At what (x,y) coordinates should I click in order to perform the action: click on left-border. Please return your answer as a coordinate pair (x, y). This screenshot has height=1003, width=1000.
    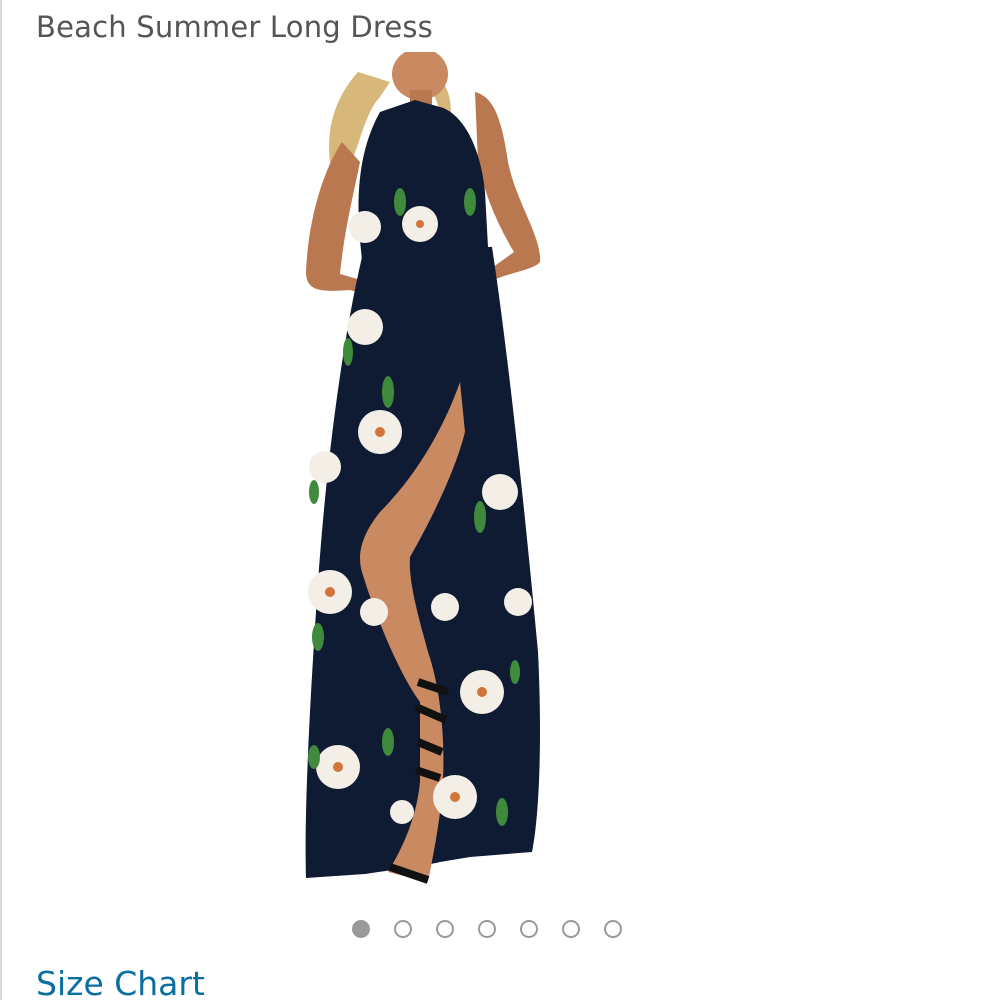
    Looking at the image, I should click on (1, 500).